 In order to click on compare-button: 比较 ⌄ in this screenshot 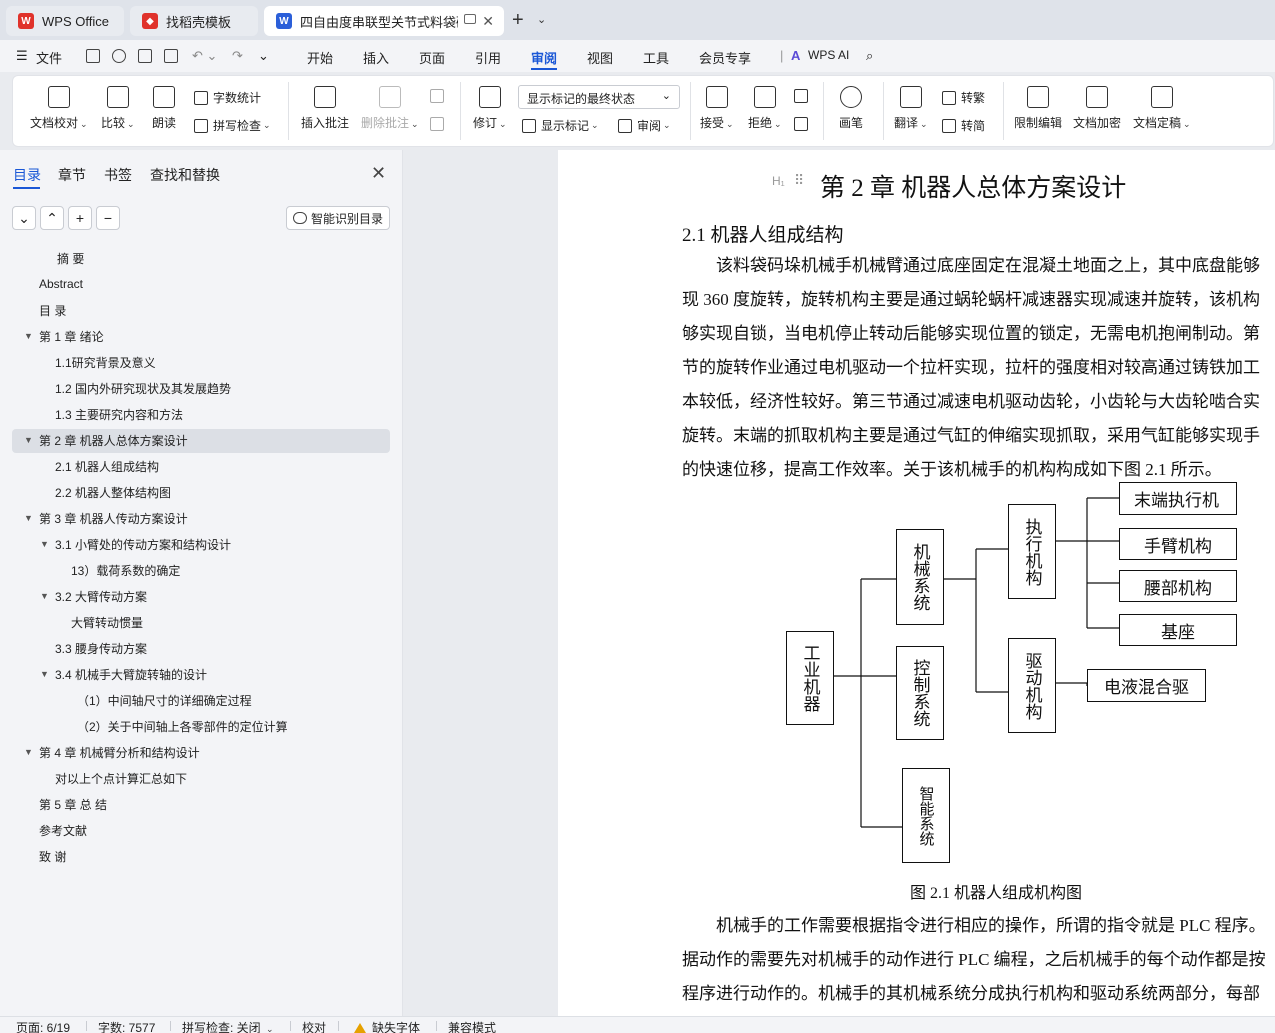, I will do `click(118, 108)`.